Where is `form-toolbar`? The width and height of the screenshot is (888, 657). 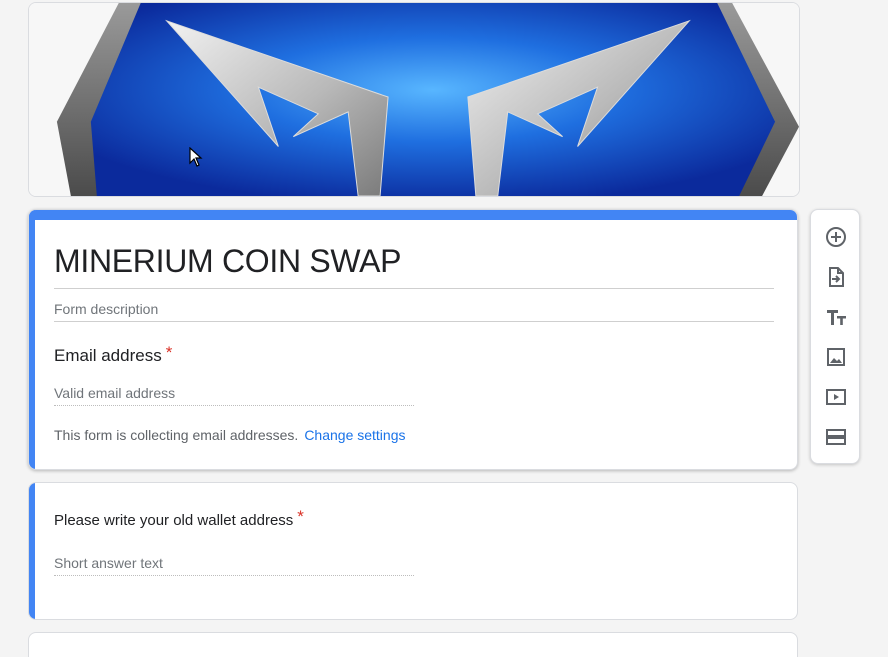 form-toolbar is located at coordinates (835, 336).